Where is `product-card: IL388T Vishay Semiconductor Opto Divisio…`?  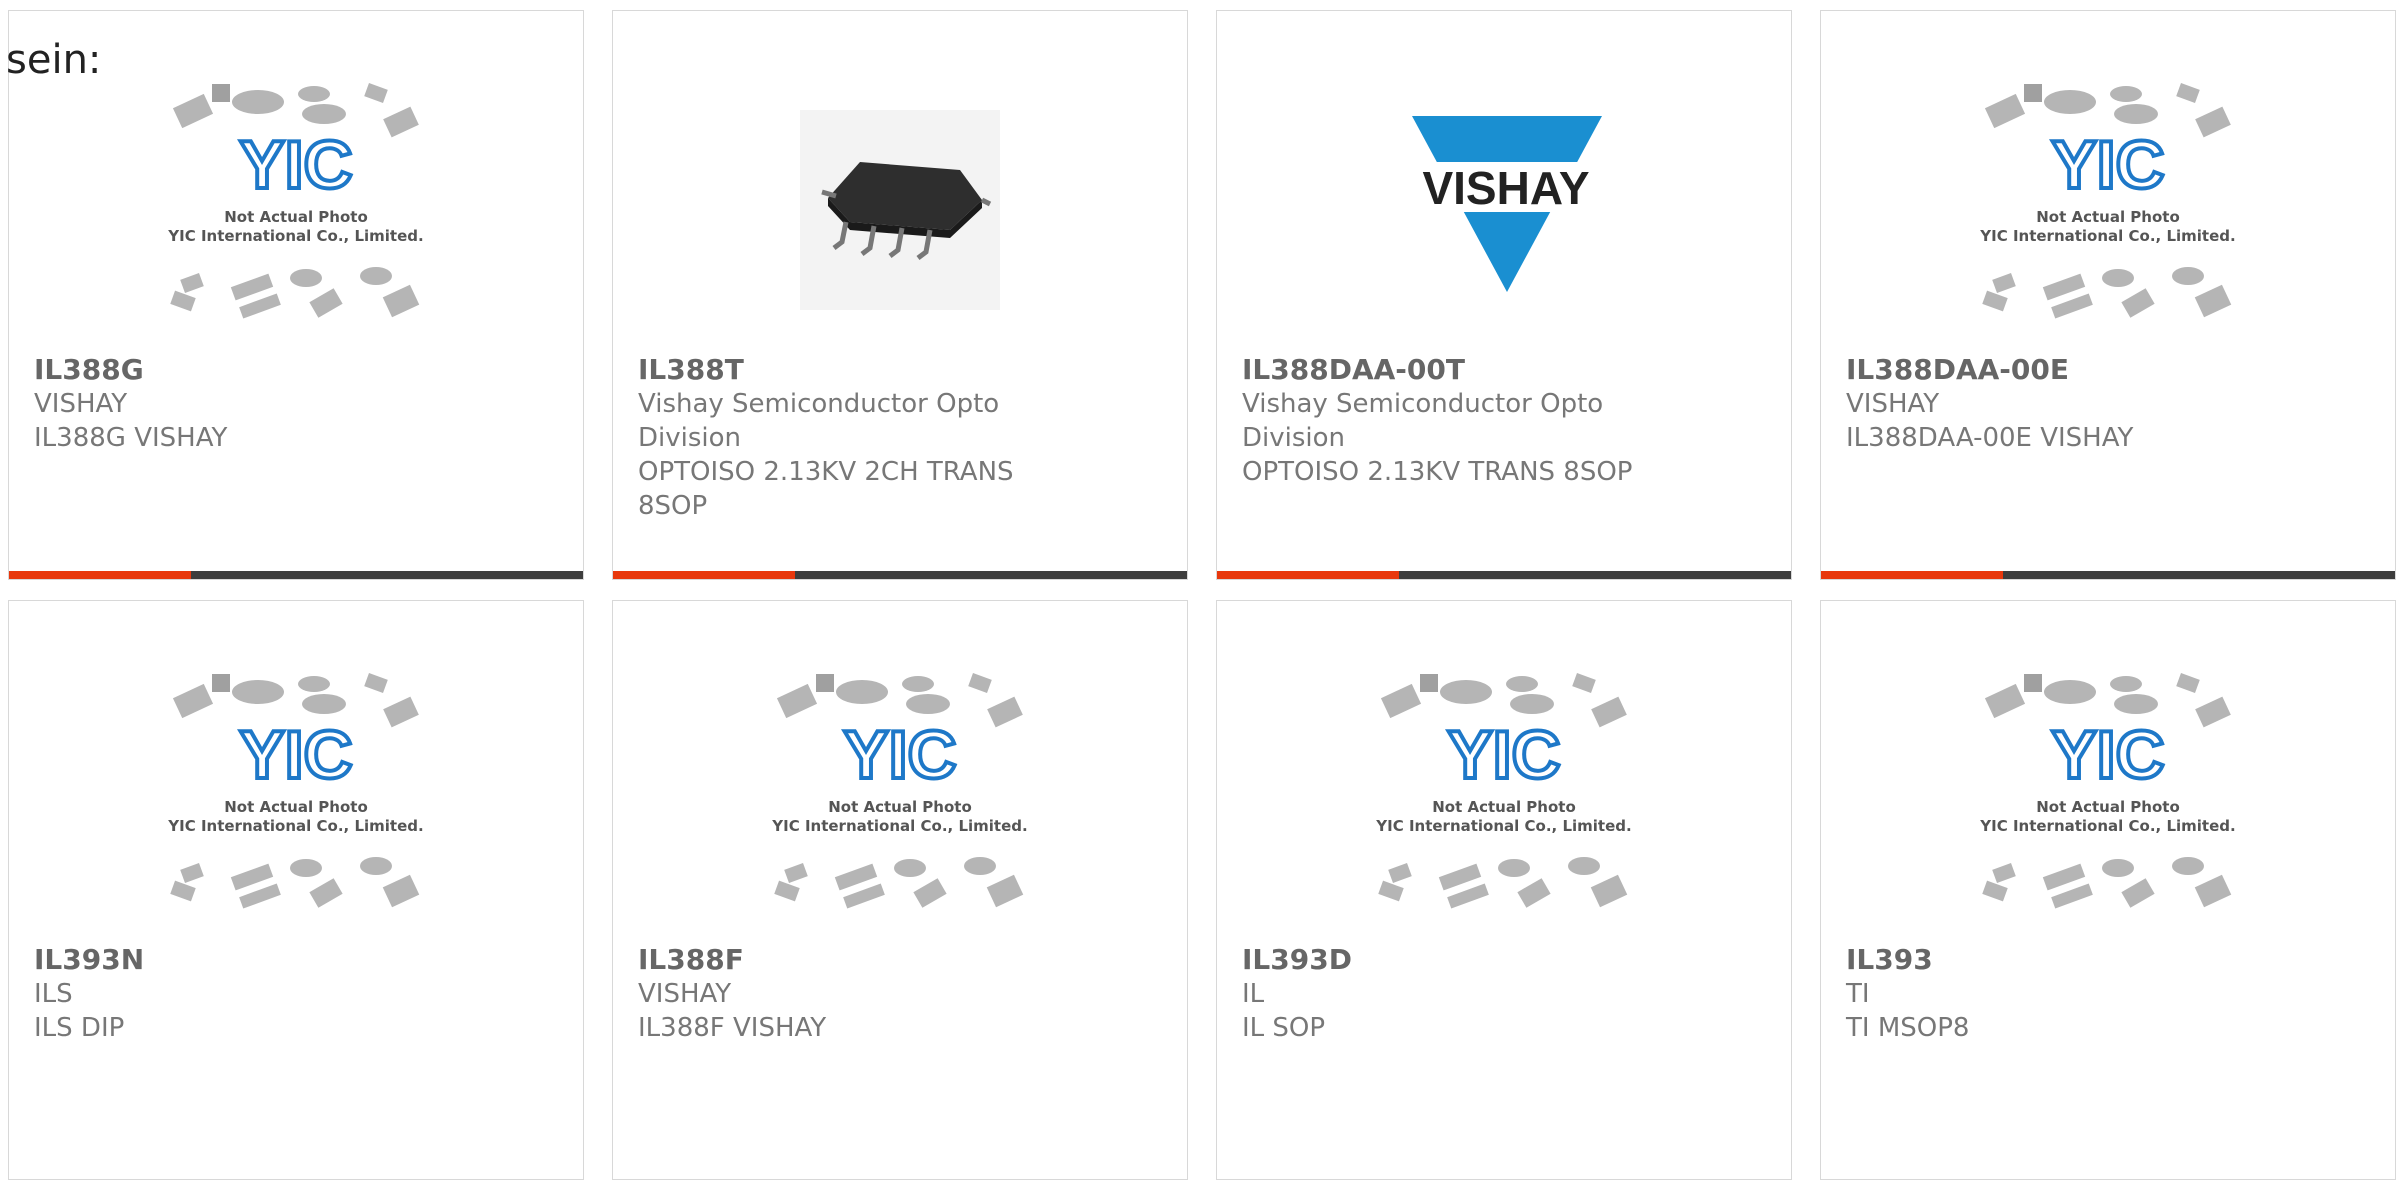 product-card: IL388T Vishay Semiconductor Opto Divisio… is located at coordinates (900, 295).